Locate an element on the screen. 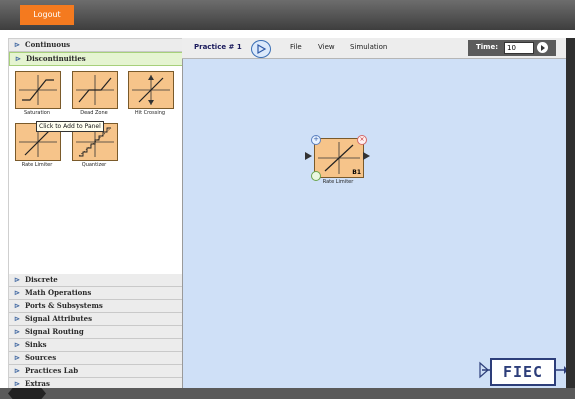 The height and width of the screenshot is (399, 575). fiec-logo: FIEC is located at coordinates (522, 368).